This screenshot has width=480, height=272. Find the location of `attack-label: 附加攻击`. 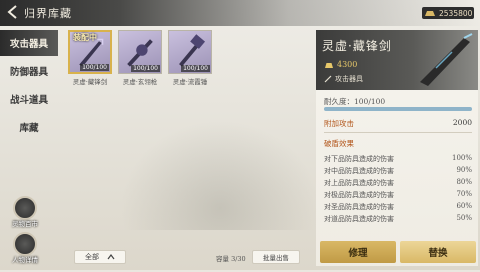

attack-label: 附加攻击 is located at coordinates (339, 123).